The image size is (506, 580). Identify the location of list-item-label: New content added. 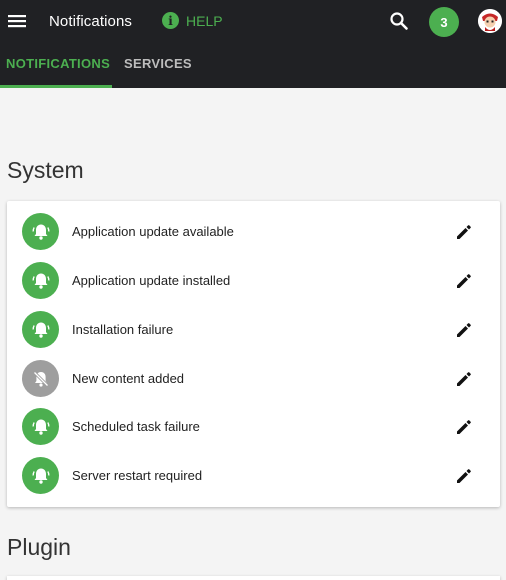
(128, 378).